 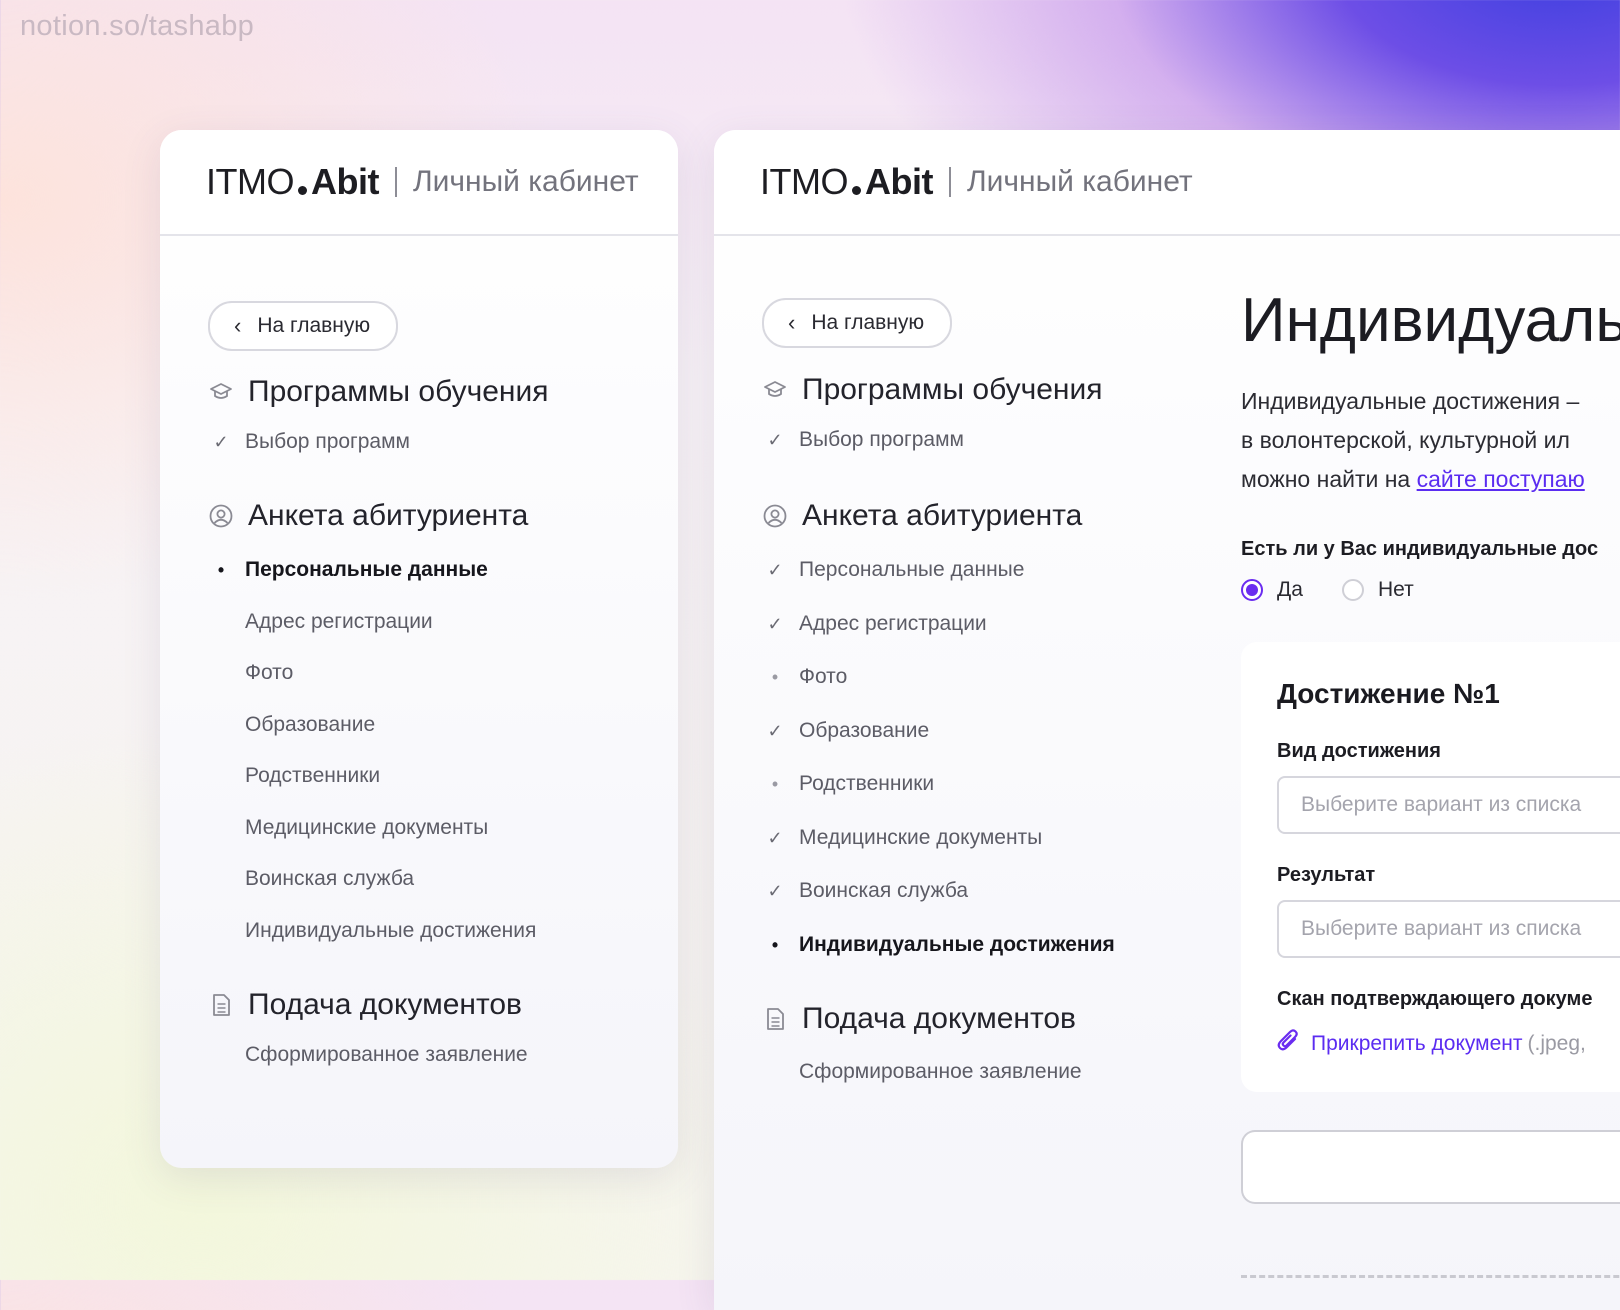 I want to click on nav-item-photo: • Фото, so click(x=804, y=677).